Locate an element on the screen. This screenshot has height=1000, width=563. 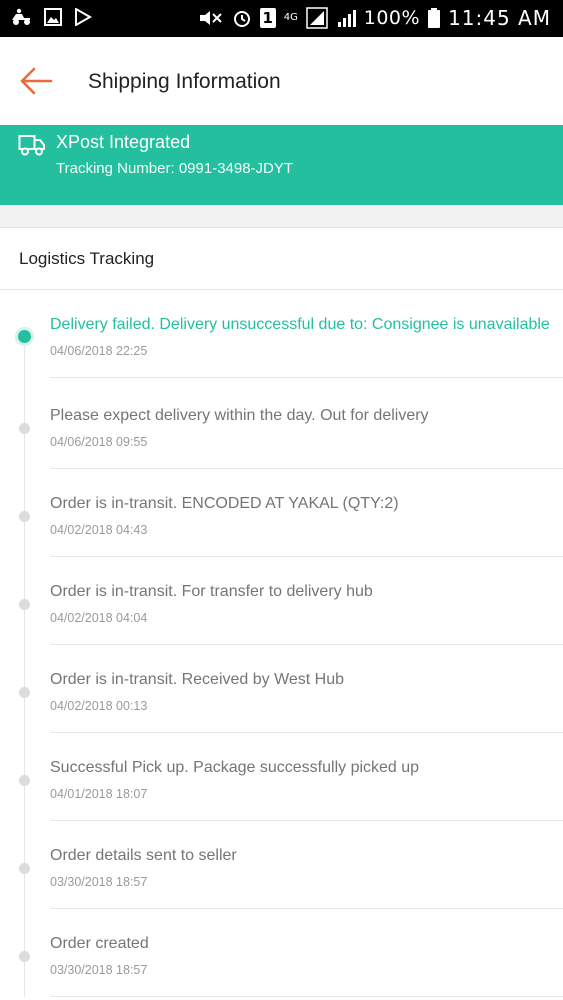
status-notification-icons is located at coordinates (51, 17).